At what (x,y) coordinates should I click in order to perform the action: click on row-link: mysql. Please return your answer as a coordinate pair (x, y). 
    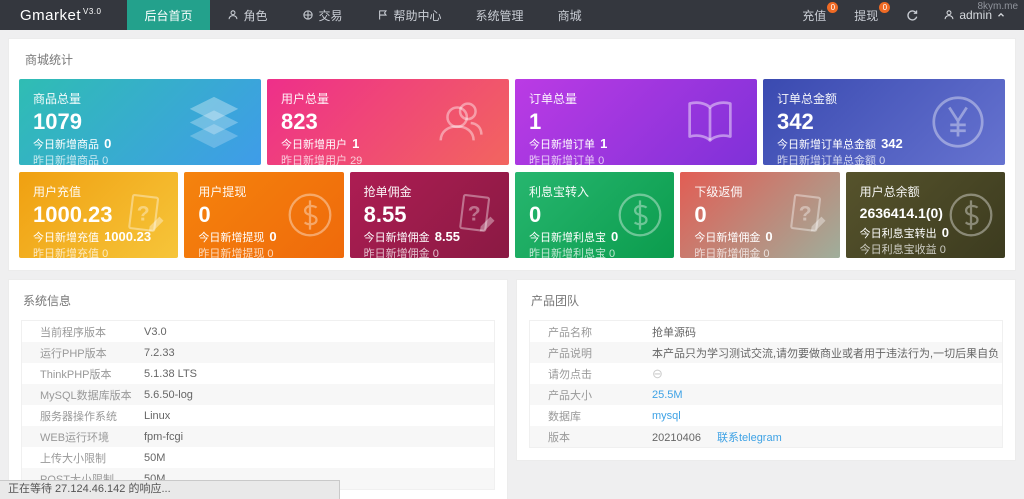
    Looking at the image, I should click on (666, 416).